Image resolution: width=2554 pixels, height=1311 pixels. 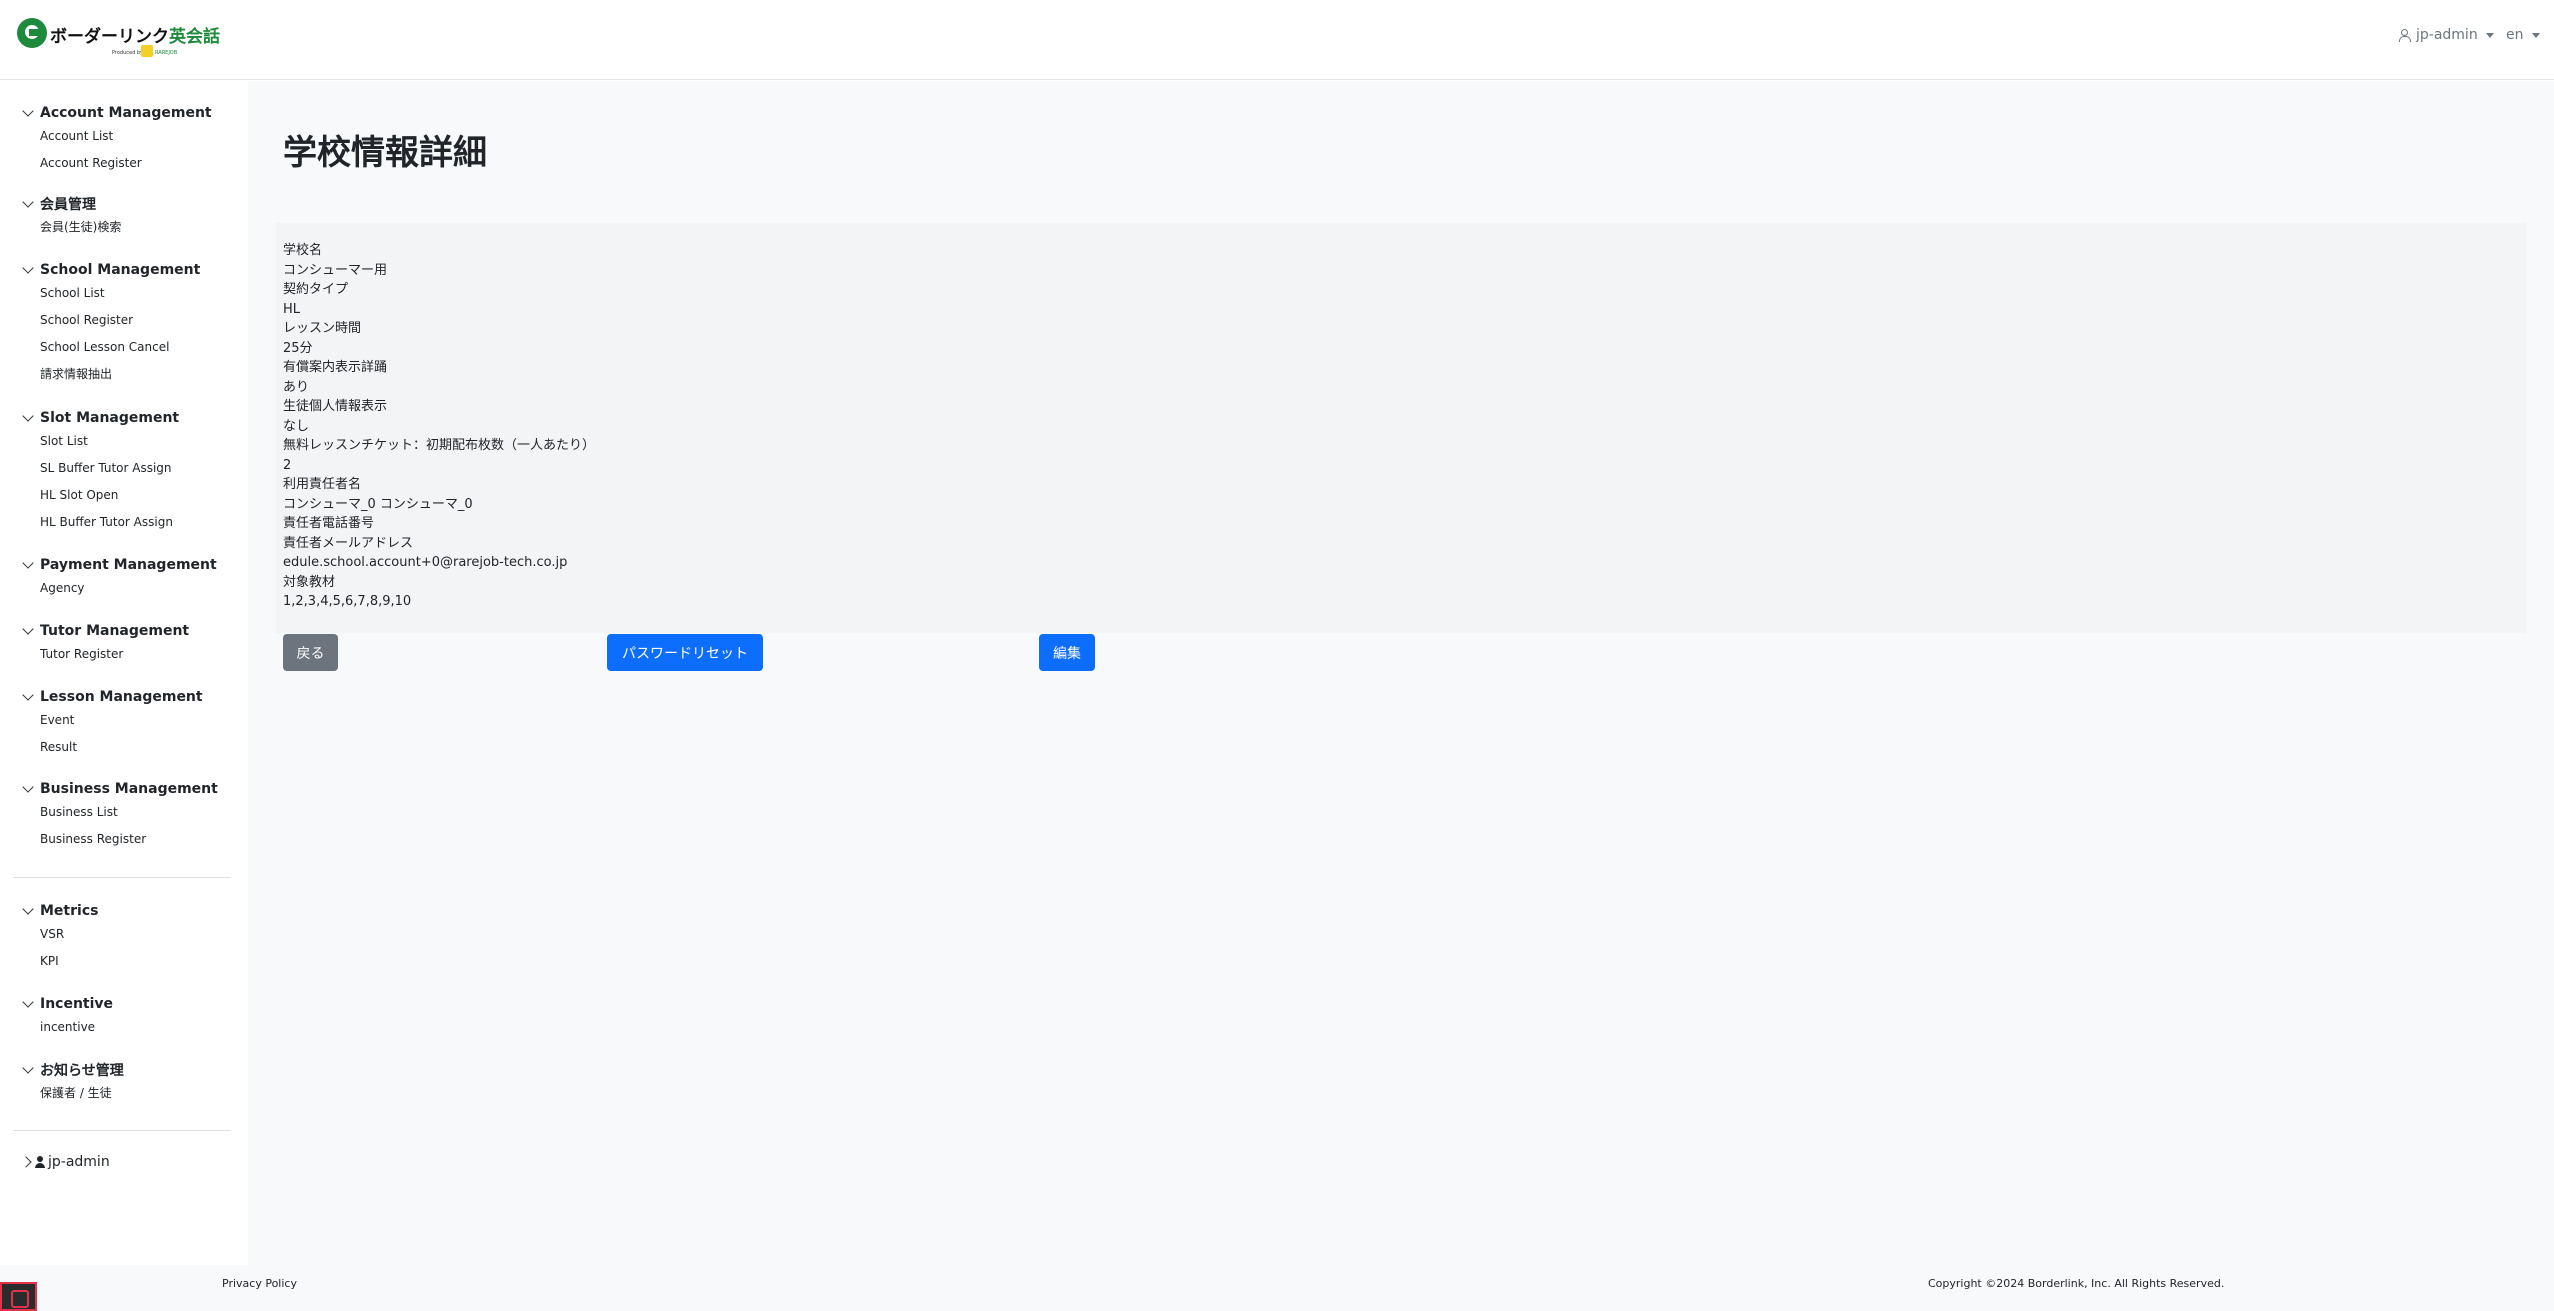 What do you see at coordinates (322, 328) in the screenshot?
I see `detail-label-lesson-time: レッスン時間` at bounding box center [322, 328].